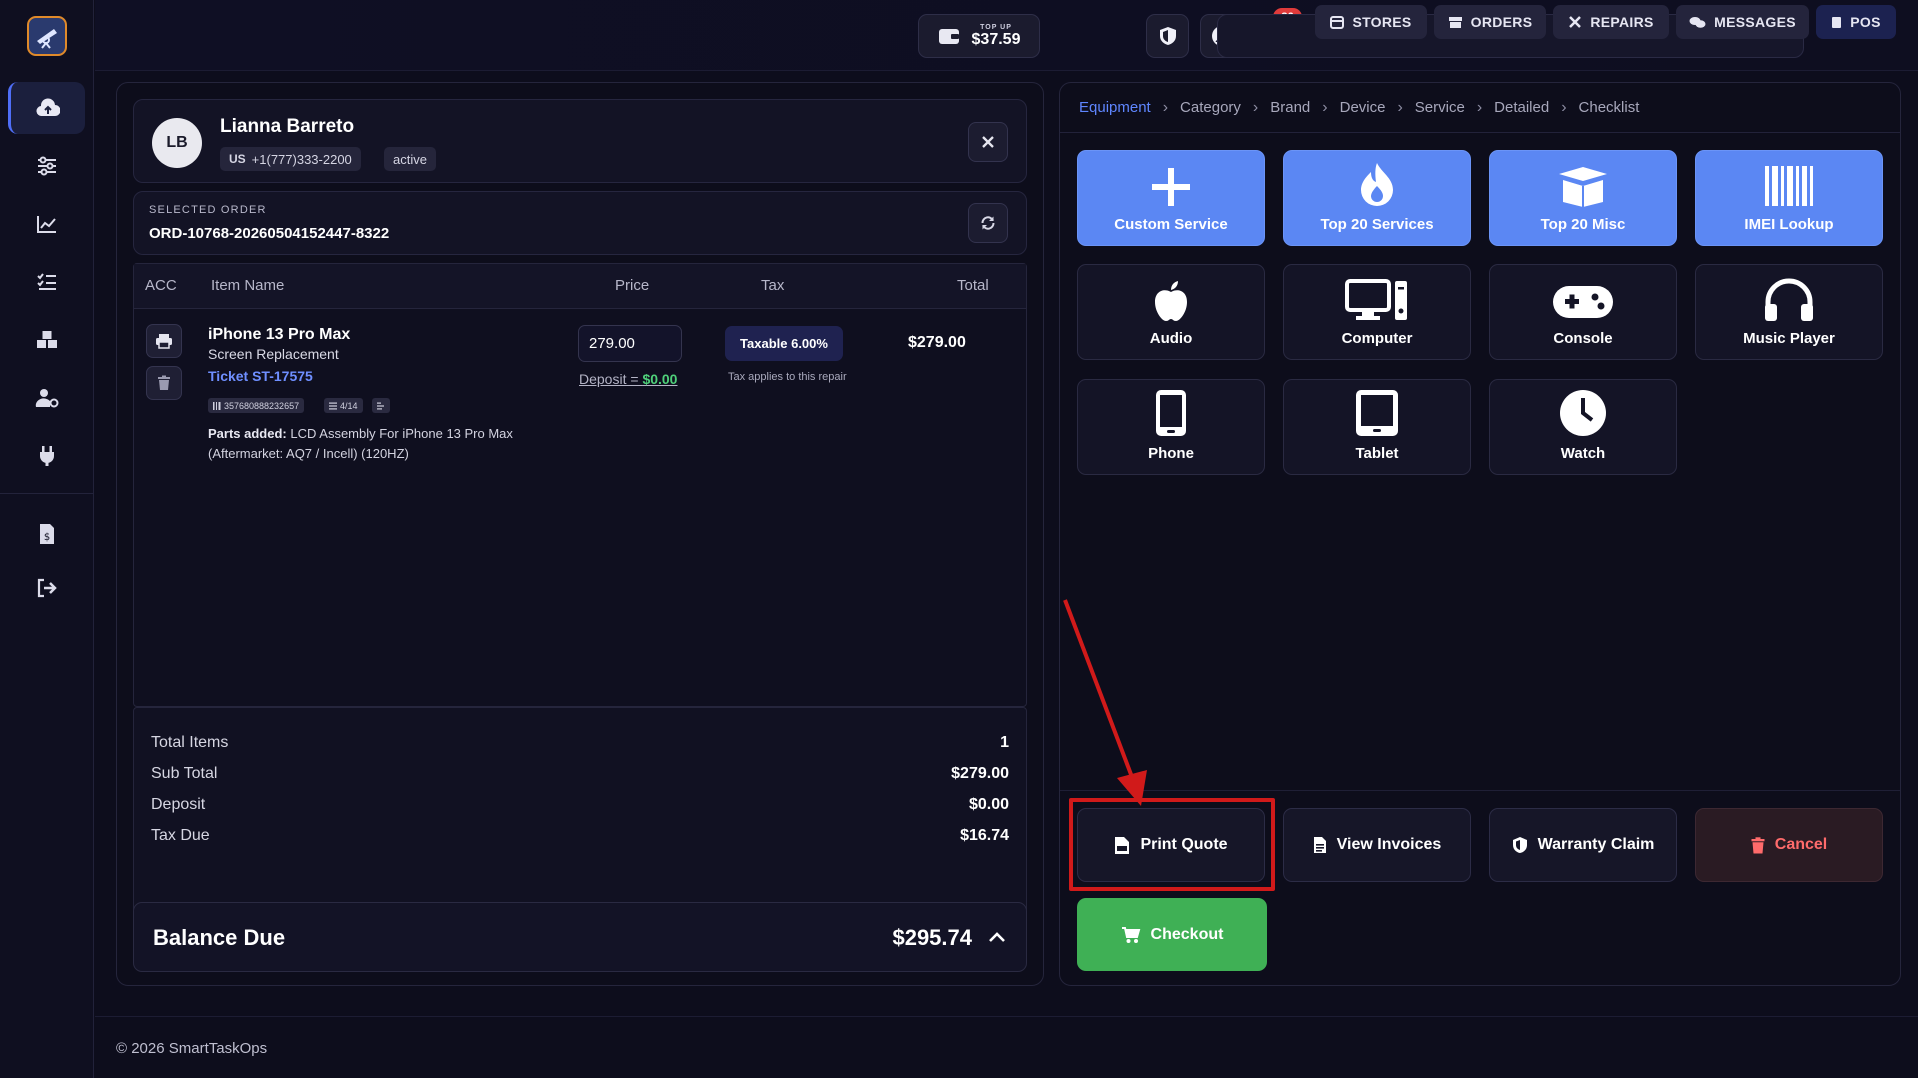 The image size is (1918, 1078). What do you see at coordinates (273, 354) in the screenshot?
I see `item-service: Screen Replacement` at bounding box center [273, 354].